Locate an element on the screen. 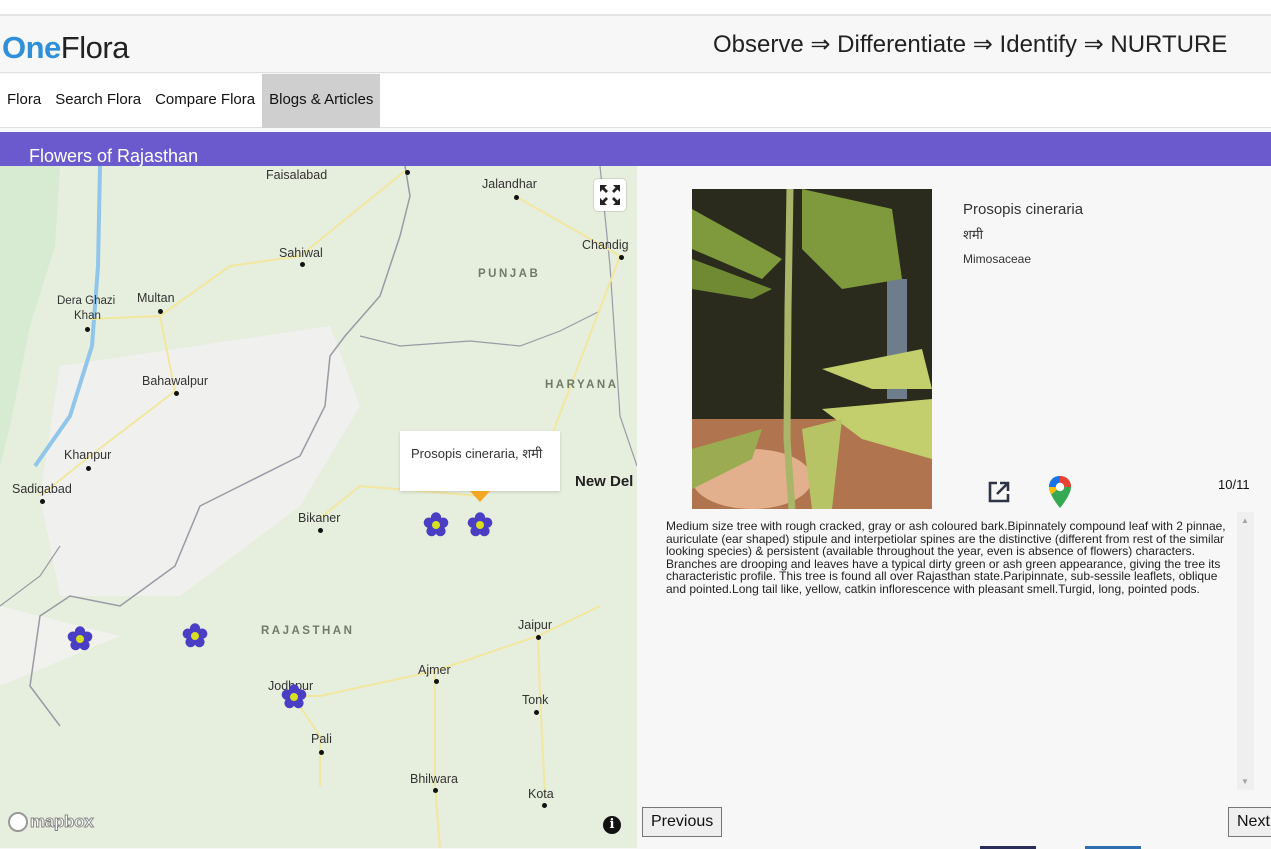  plant-photo is located at coordinates (812, 349).